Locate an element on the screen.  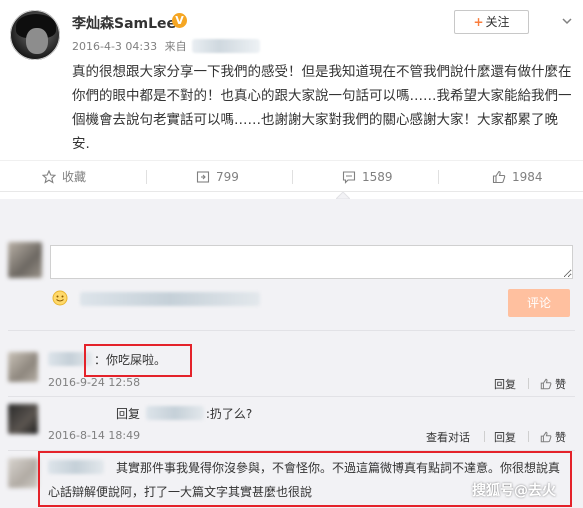
comment-text: 回复 :扔了么? is located at coordinates (184, 413).